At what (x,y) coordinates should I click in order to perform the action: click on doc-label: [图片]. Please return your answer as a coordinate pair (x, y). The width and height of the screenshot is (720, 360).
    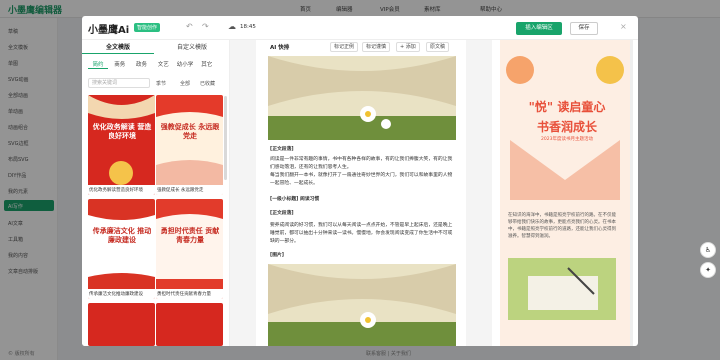
    Looking at the image, I should click on (277, 255).